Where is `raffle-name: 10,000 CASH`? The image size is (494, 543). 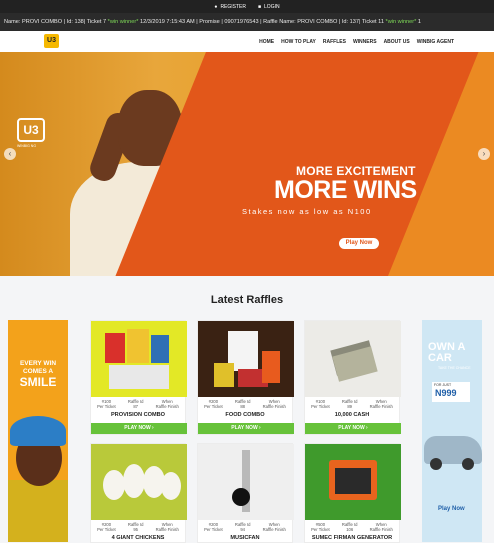
raffle-name: 10,000 CASH is located at coordinates (352, 415).